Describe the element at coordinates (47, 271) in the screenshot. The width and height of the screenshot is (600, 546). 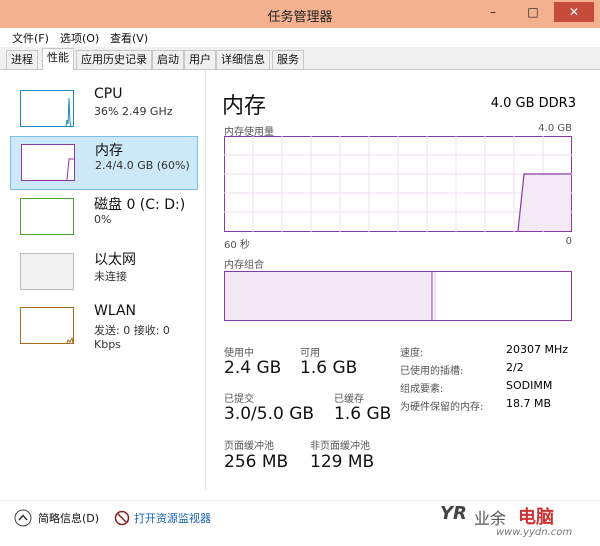
I see `ethernet-graph-thumbnail` at that location.